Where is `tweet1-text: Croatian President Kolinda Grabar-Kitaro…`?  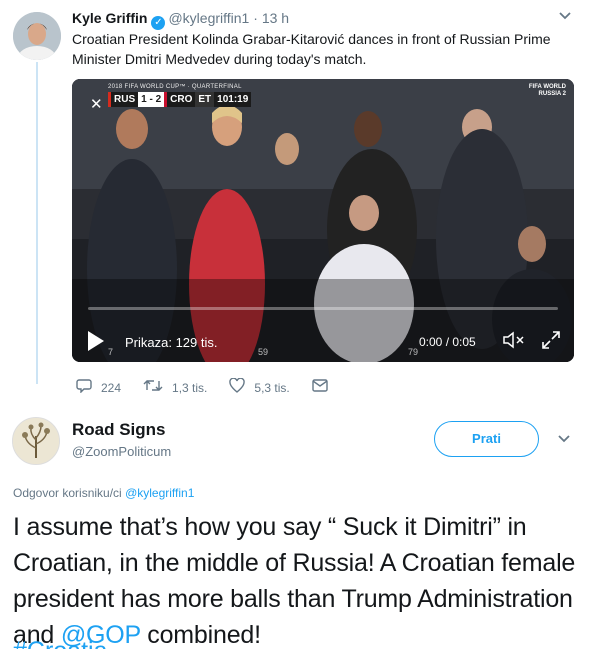
tweet1-text: Croatian President Kolinda Grabar-Kitaro… is located at coordinates (311, 49).